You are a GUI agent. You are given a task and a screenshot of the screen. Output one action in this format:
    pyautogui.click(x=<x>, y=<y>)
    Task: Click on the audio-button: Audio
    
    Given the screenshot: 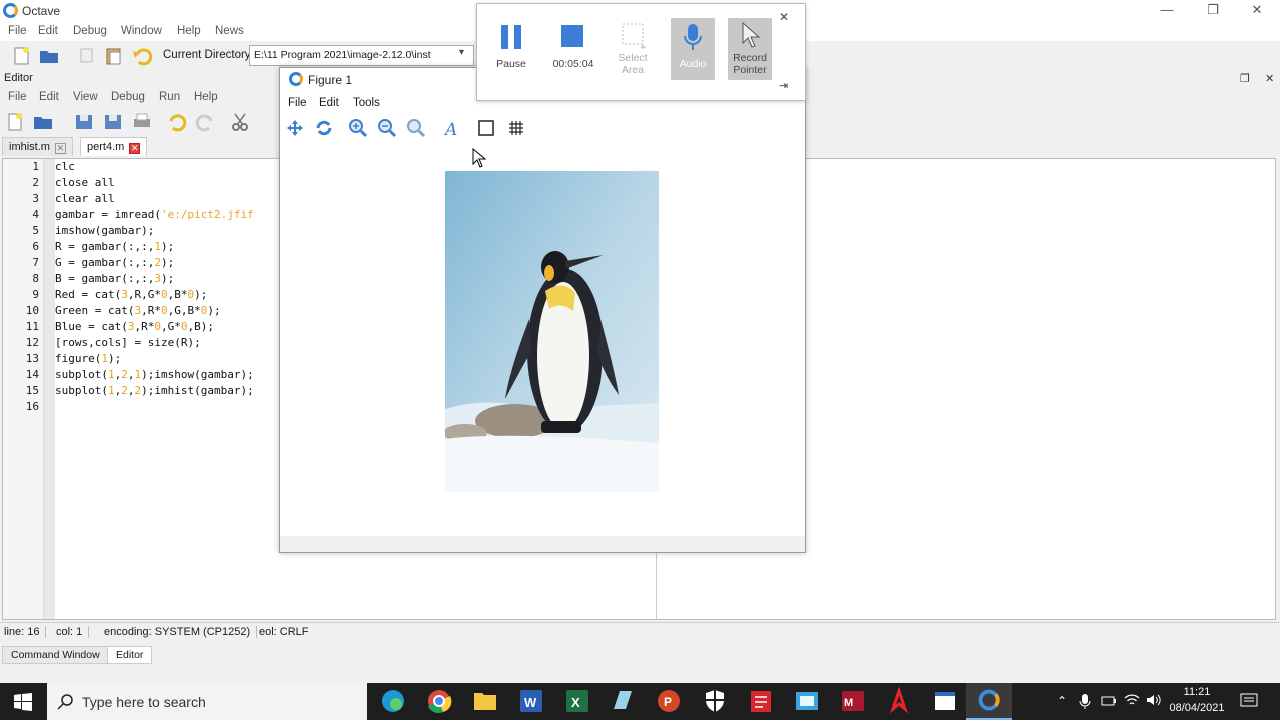 What is the action you would take?
    pyautogui.click(x=693, y=49)
    